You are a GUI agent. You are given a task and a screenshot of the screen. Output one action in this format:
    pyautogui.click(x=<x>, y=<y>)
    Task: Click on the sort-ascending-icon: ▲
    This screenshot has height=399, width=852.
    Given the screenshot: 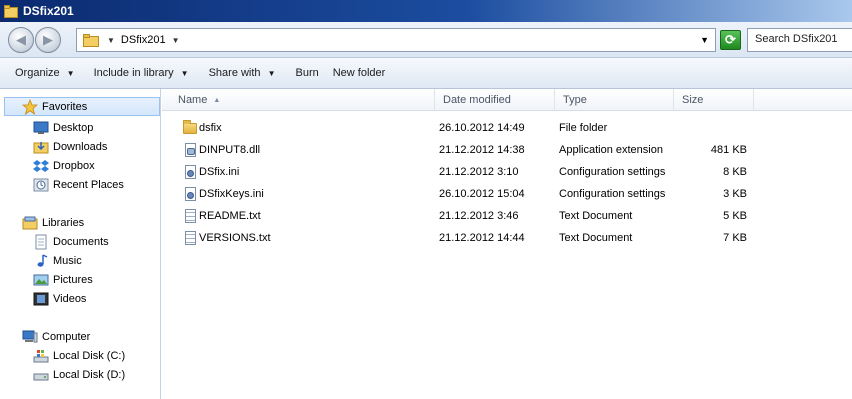 What is the action you would take?
    pyautogui.click(x=217, y=100)
    